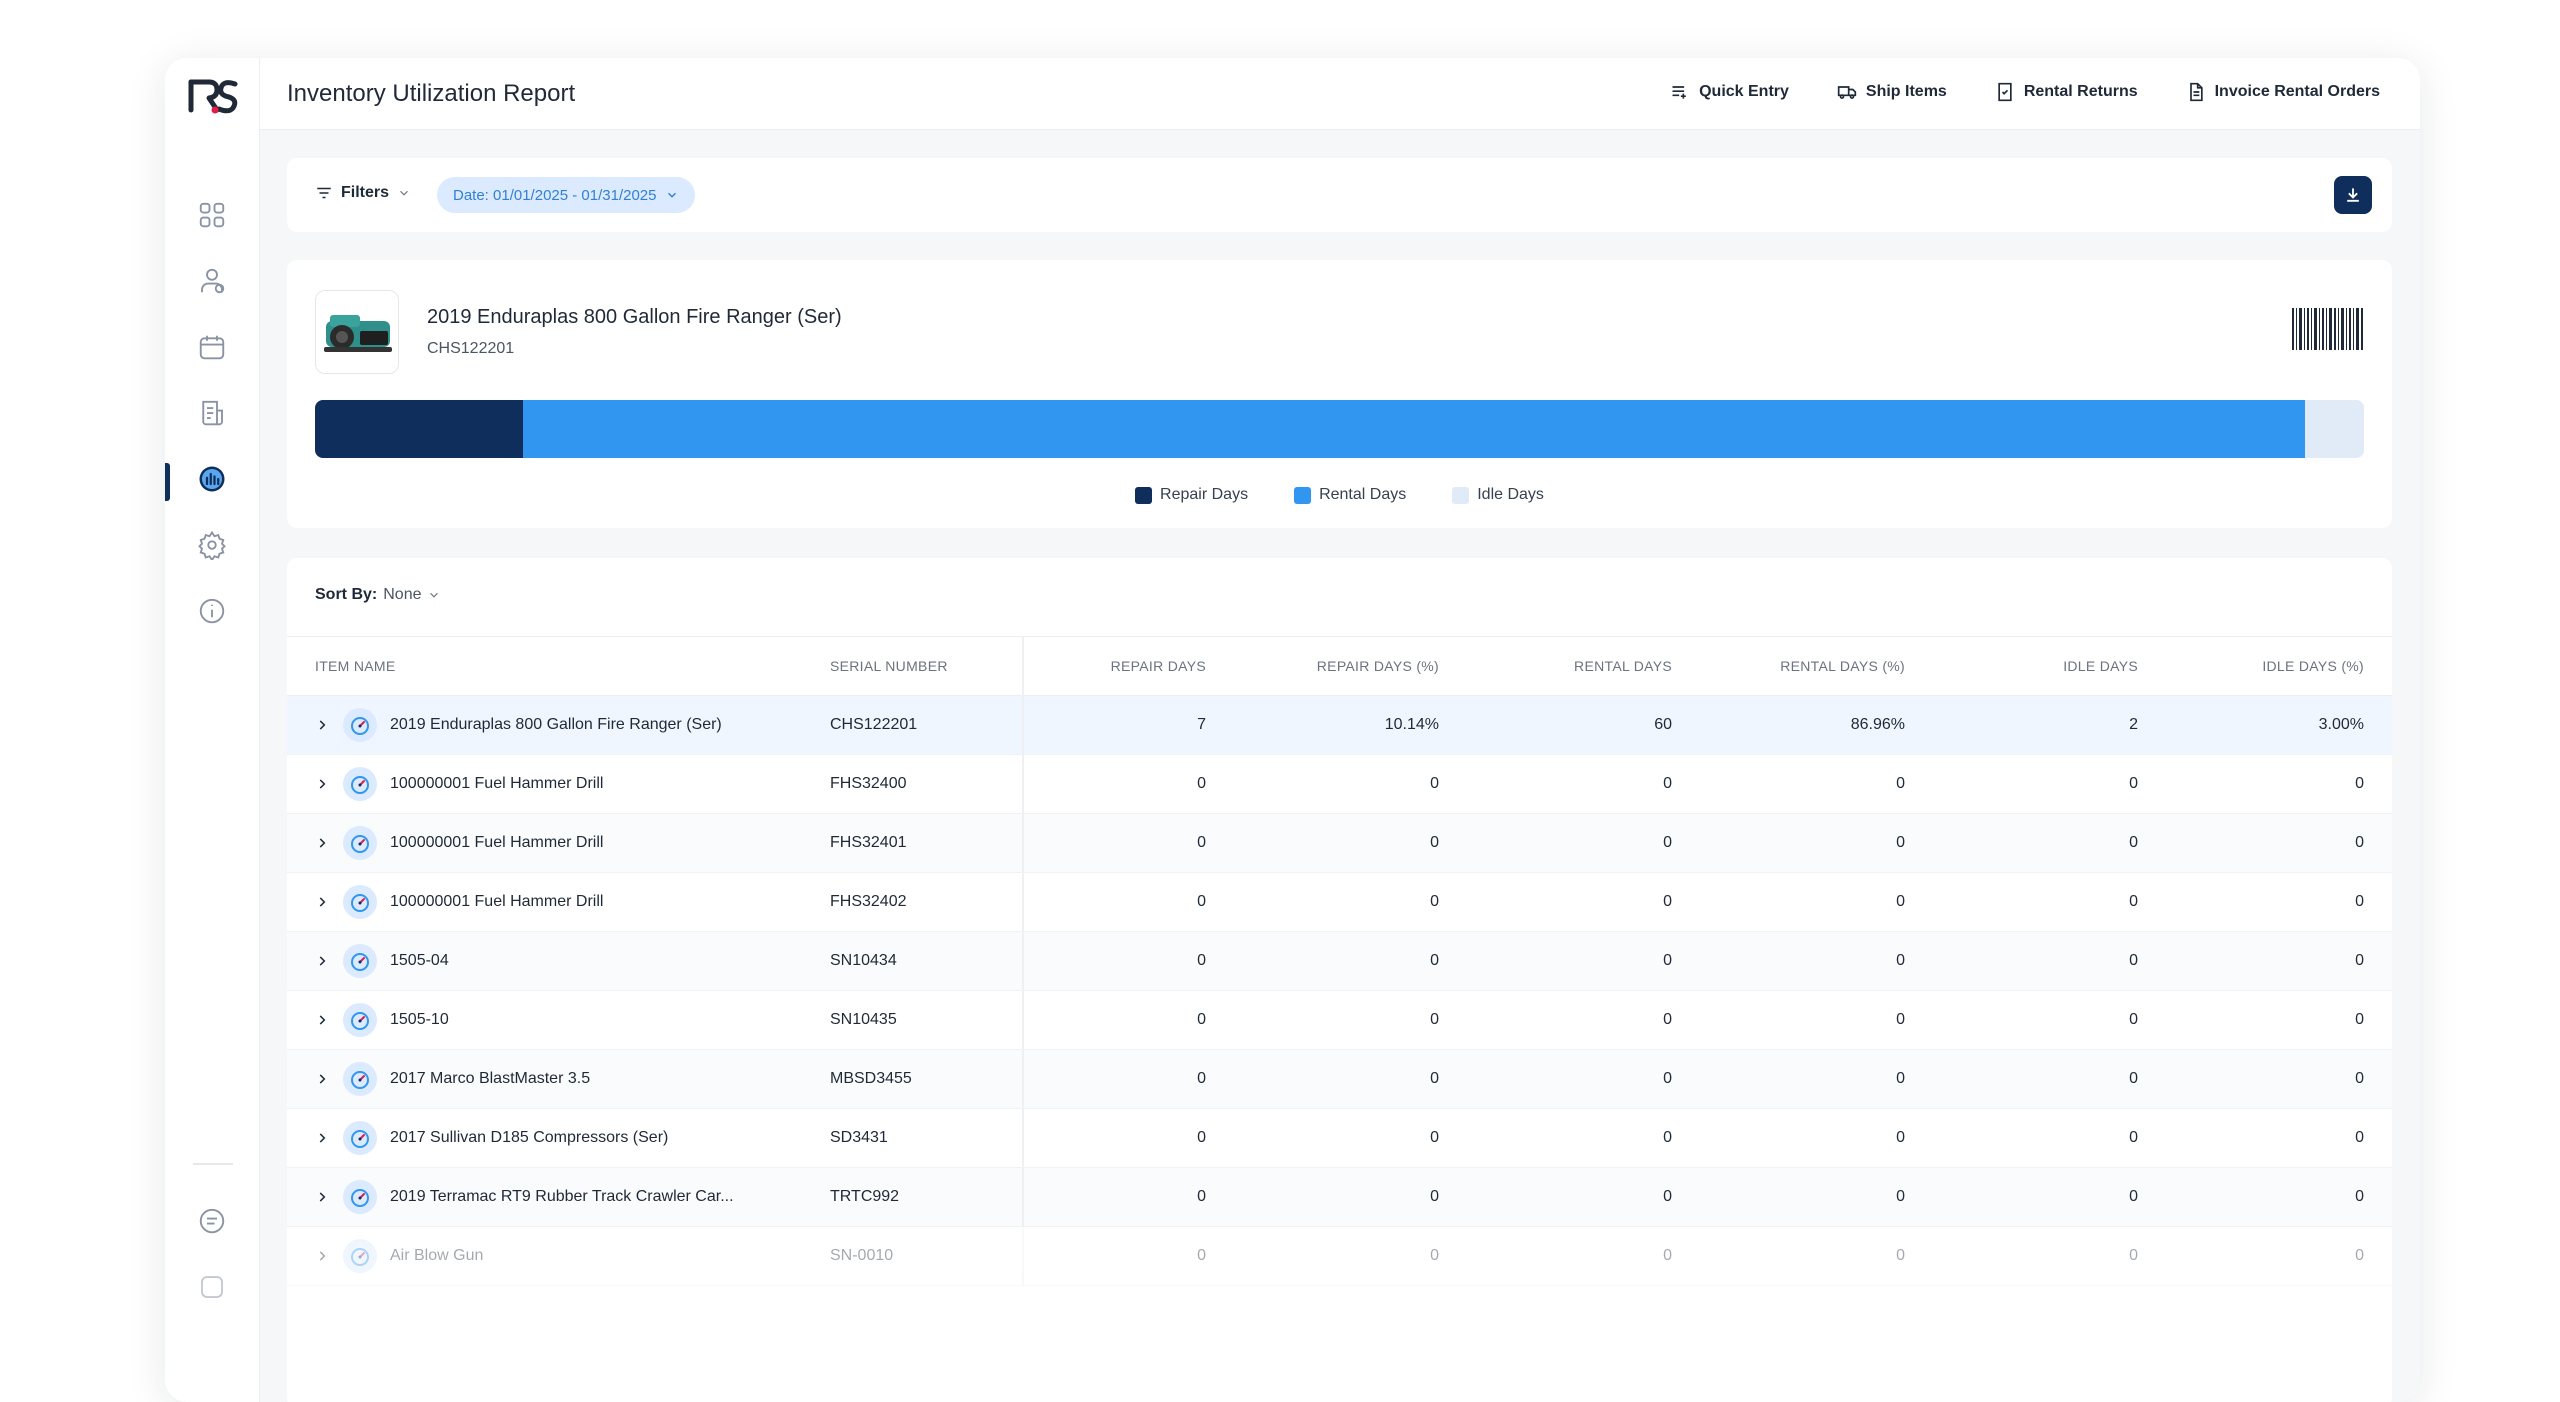 This screenshot has width=2560, height=1402. I want to click on header-repair-days: REPAIR DAYS, so click(1158, 666).